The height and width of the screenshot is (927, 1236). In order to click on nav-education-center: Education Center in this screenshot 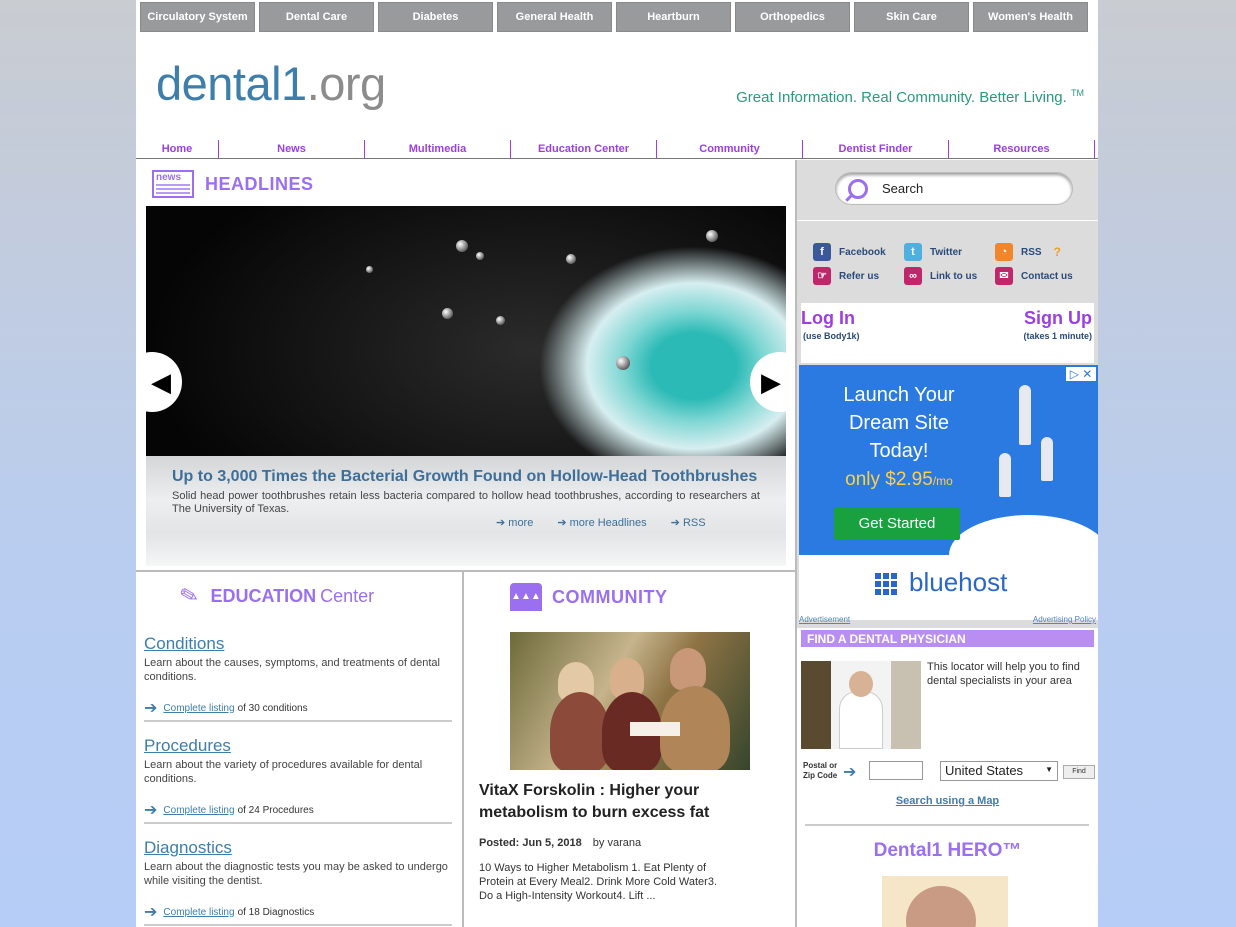, I will do `click(584, 149)`.